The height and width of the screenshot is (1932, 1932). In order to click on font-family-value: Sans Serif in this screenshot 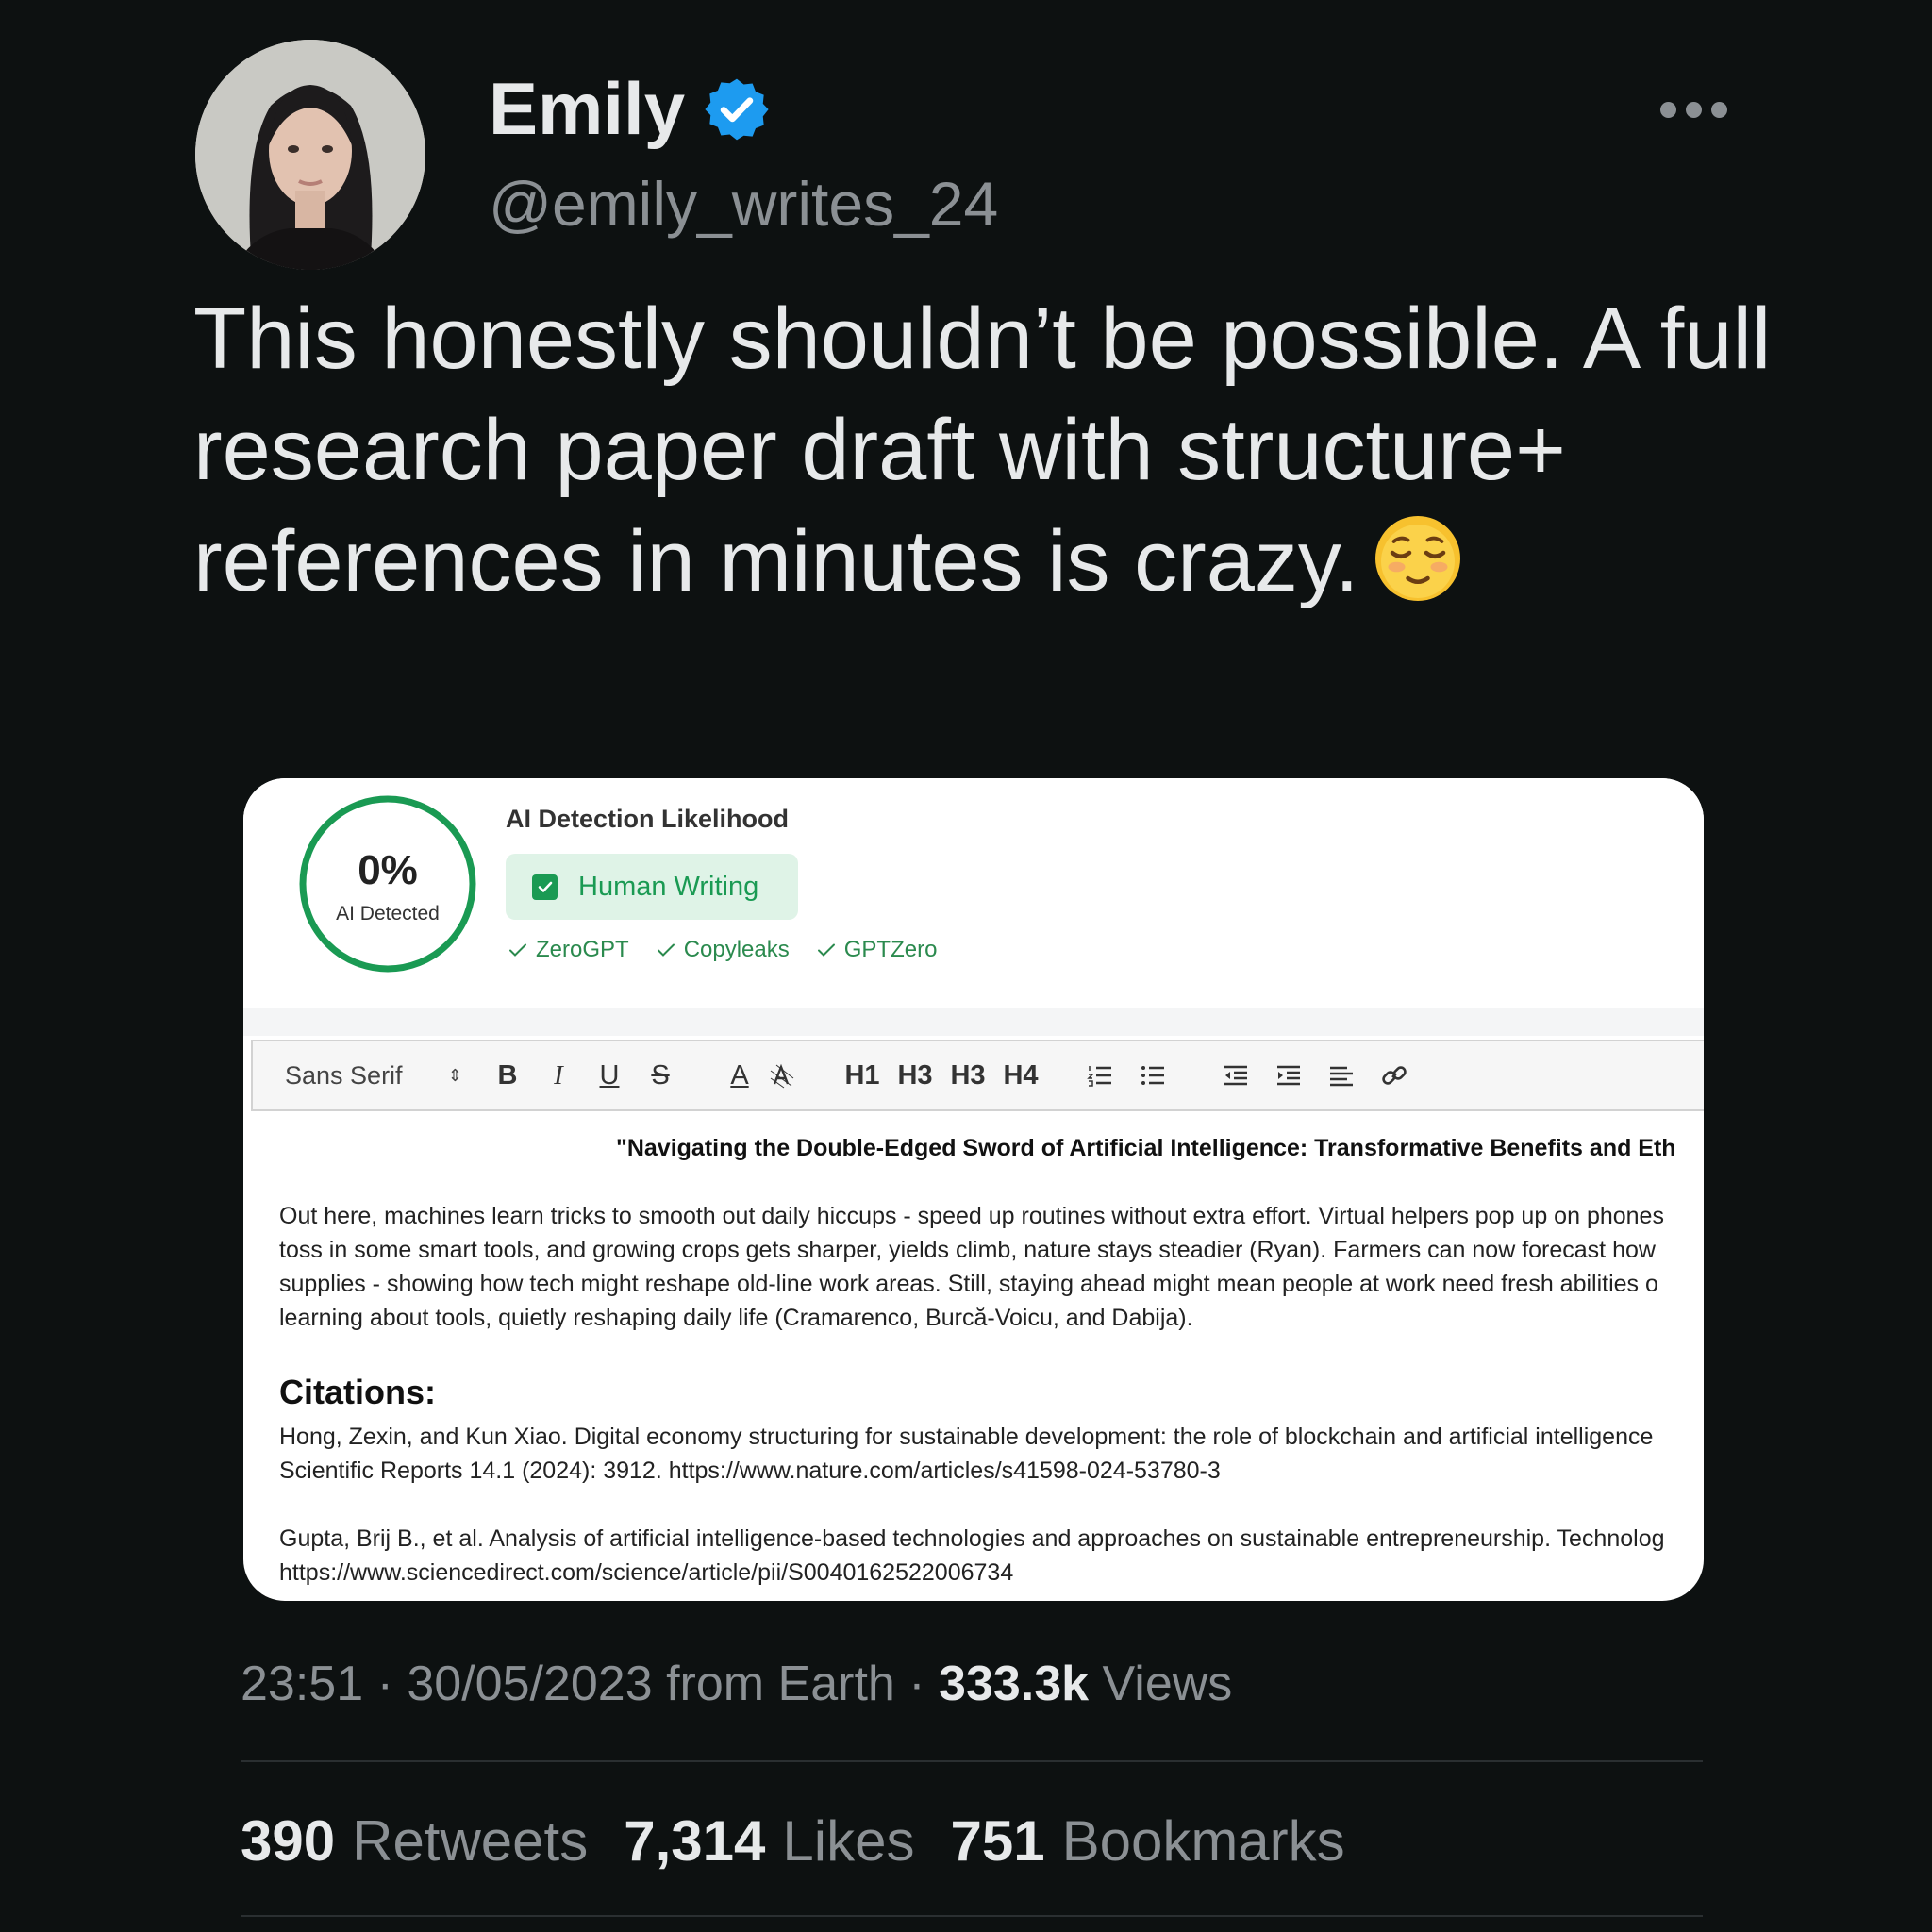, I will do `click(344, 1075)`.